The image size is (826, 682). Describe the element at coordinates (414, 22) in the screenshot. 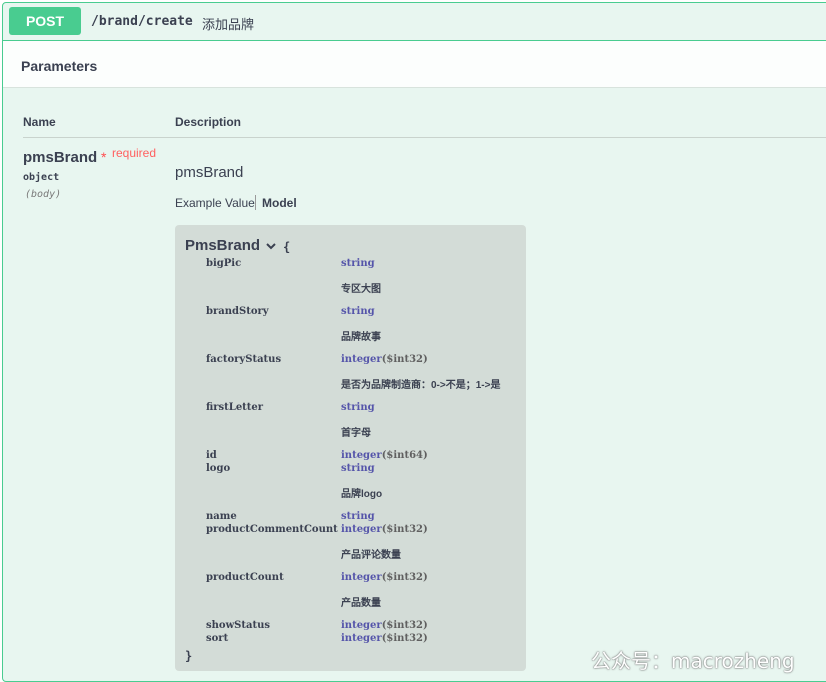

I see `operation-summary: POST /brand/create 添加品牌` at that location.